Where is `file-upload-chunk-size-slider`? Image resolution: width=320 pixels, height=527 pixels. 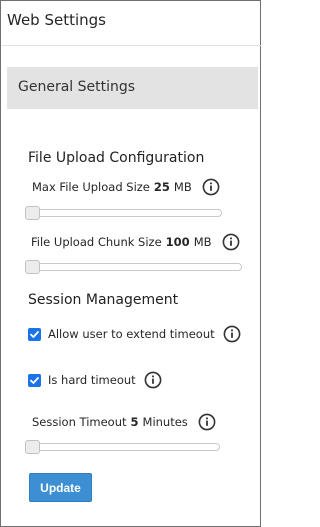 file-upload-chunk-size-slider is located at coordinates (133, 267).